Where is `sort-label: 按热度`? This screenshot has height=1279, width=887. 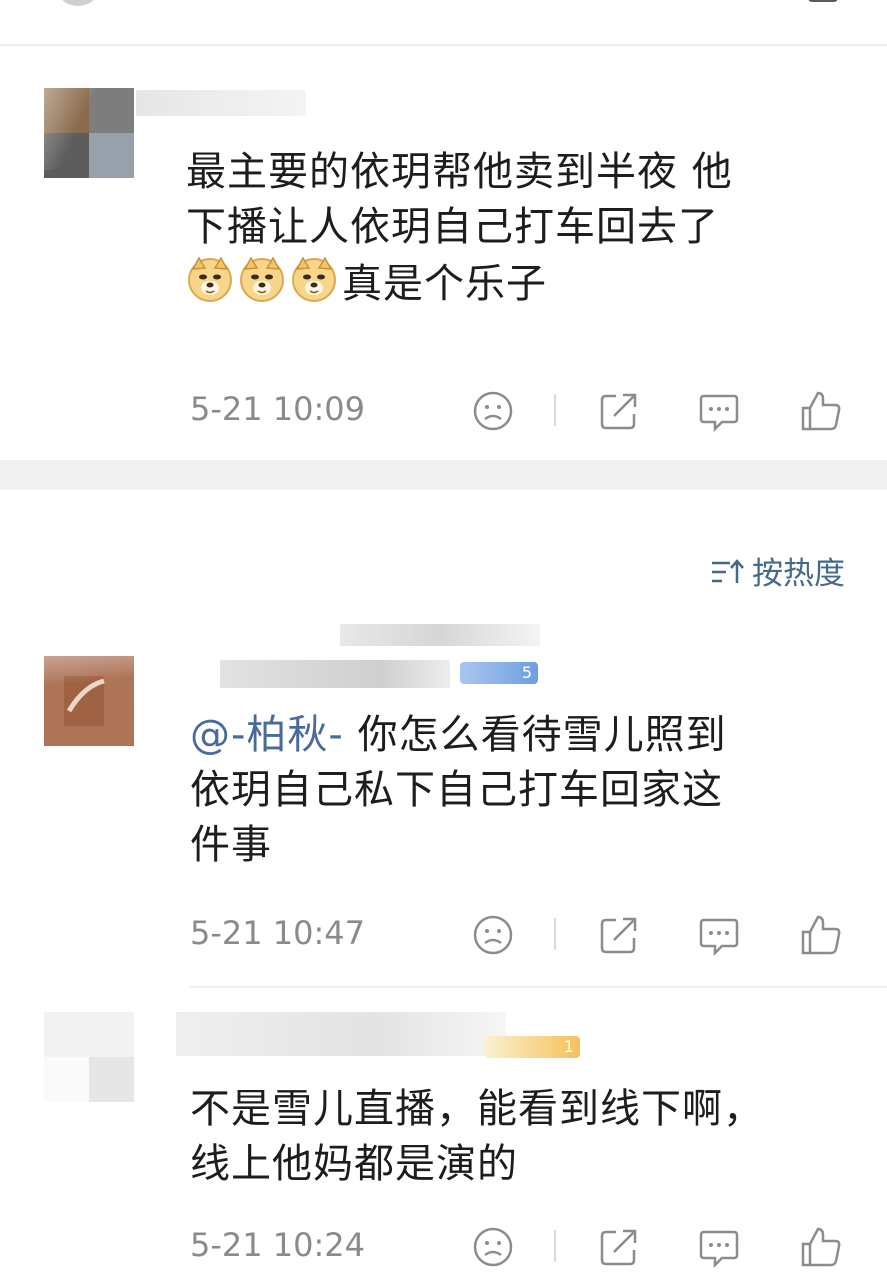 sort-label: 按热度 is located at coordinates (798, 574).